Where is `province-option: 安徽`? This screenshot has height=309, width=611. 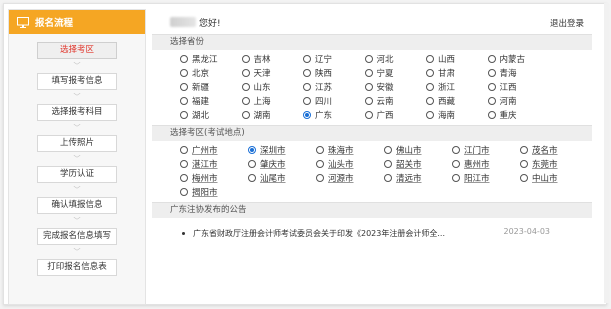 province-option: 安徽 is located at coordinates (395, 87).